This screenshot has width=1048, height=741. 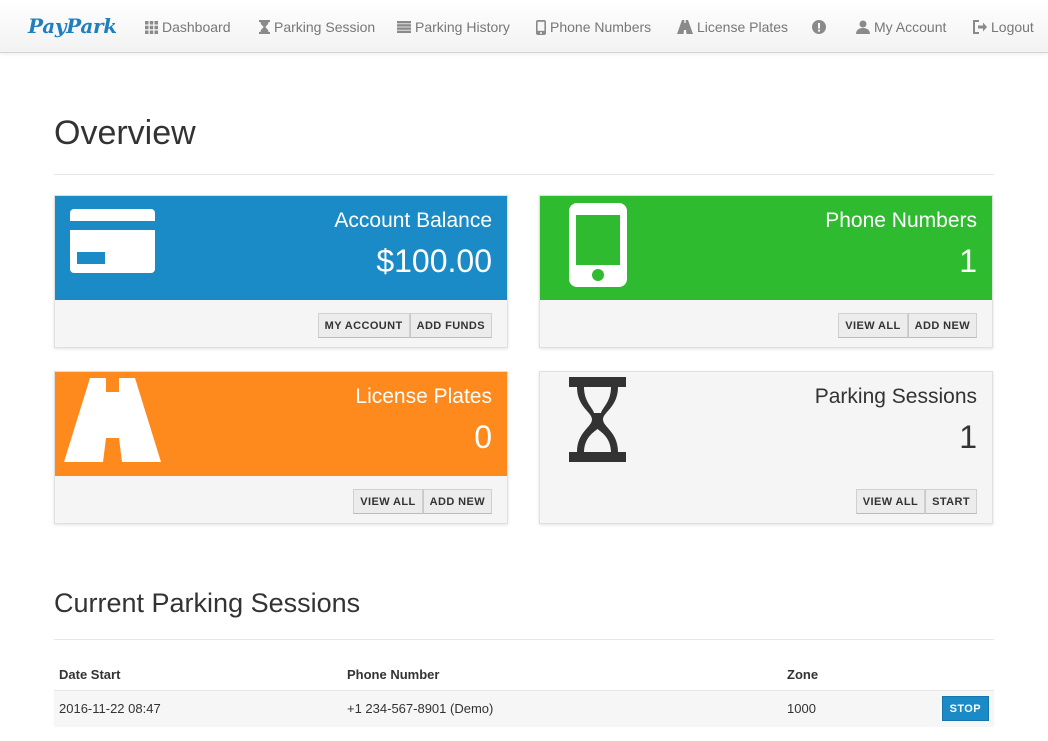 I want to click on my-account-button: MY ACCOUNT, so click(x=363, y=325).